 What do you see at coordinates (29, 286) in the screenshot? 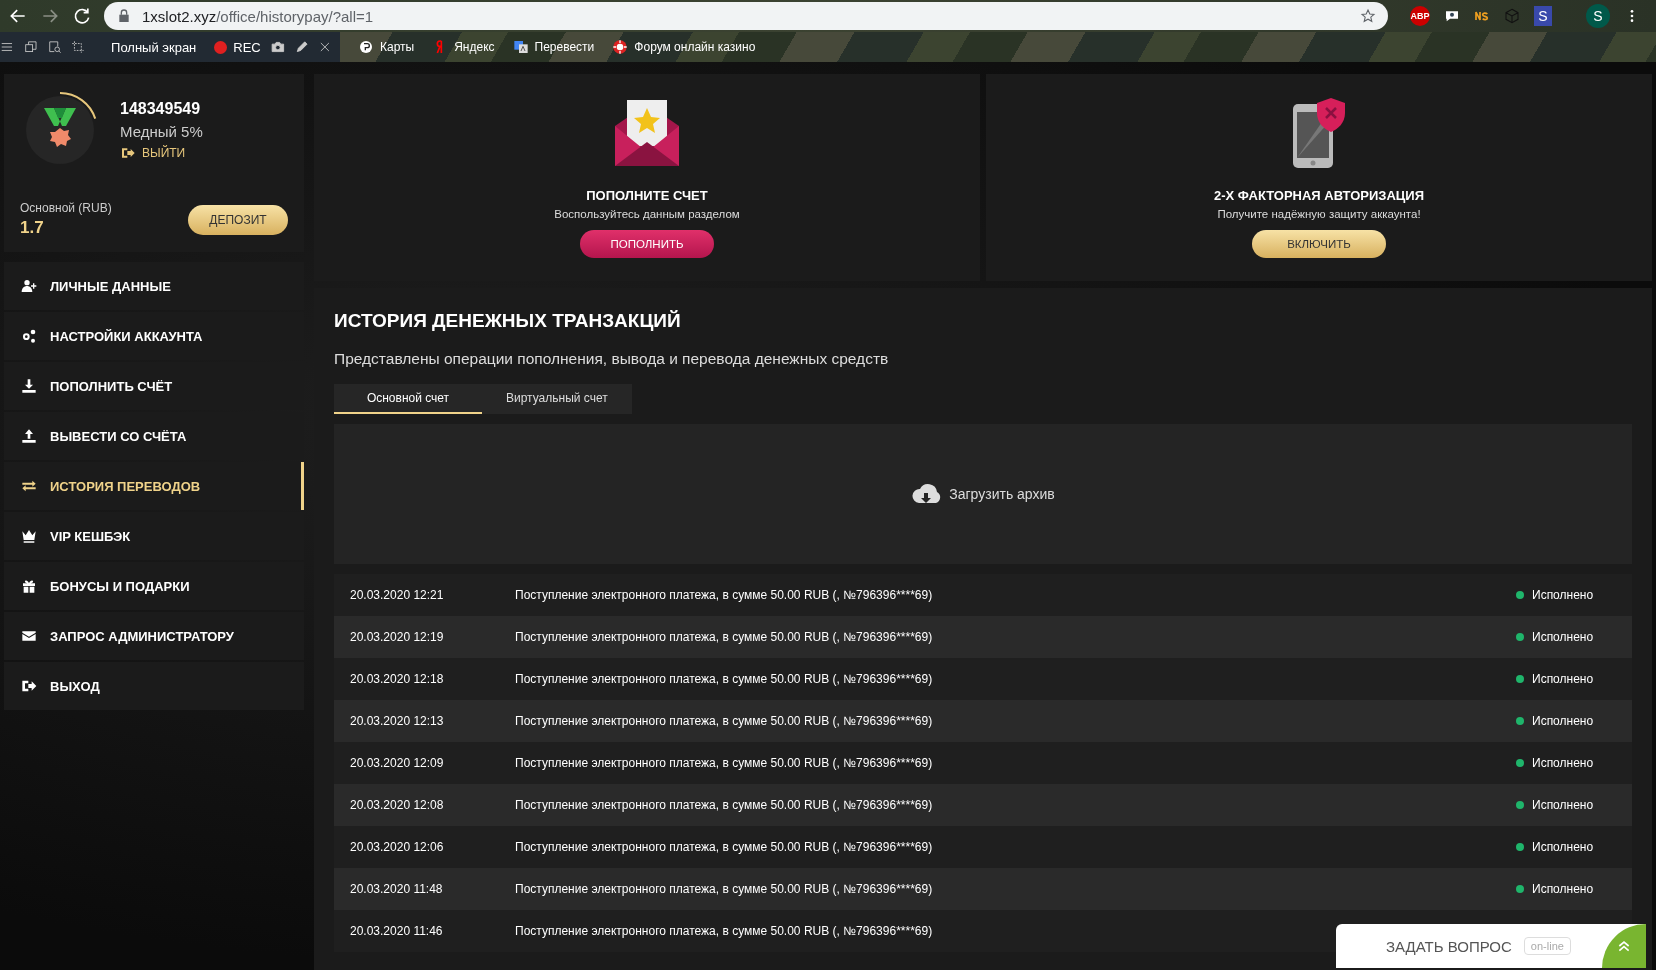
I see `user-plus-icon` at bounding box center [29, 286].